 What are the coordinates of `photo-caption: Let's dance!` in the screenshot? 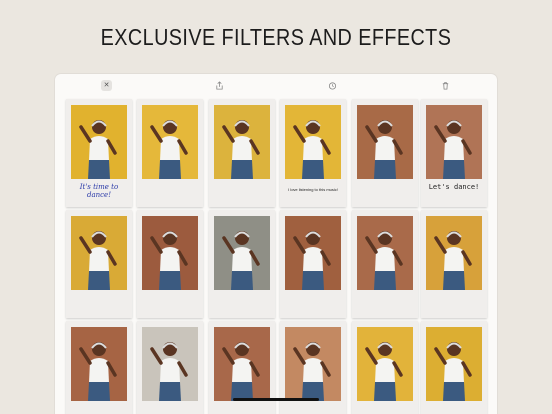 It's located at (454, 187).